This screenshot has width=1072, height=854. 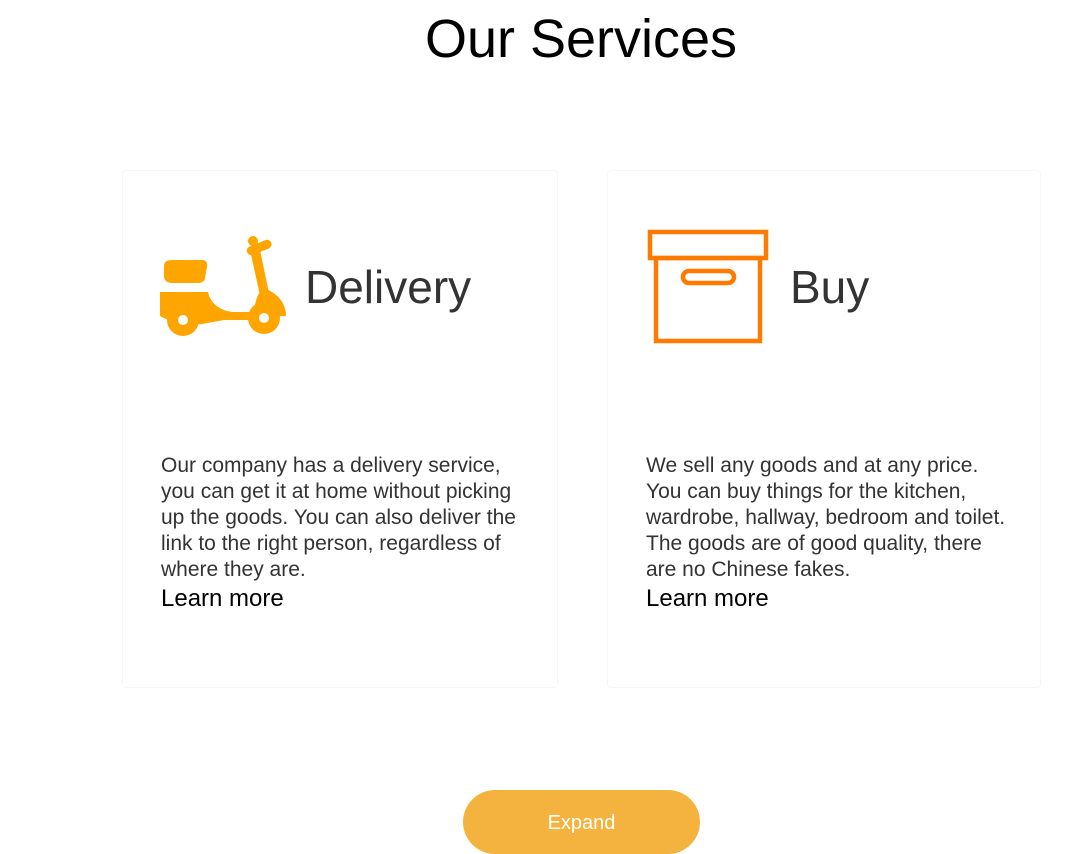 What do you see at coordinates (581, 39) in the screenshot?
I see `page-title: Our Services` at bounding box center [581, 39].